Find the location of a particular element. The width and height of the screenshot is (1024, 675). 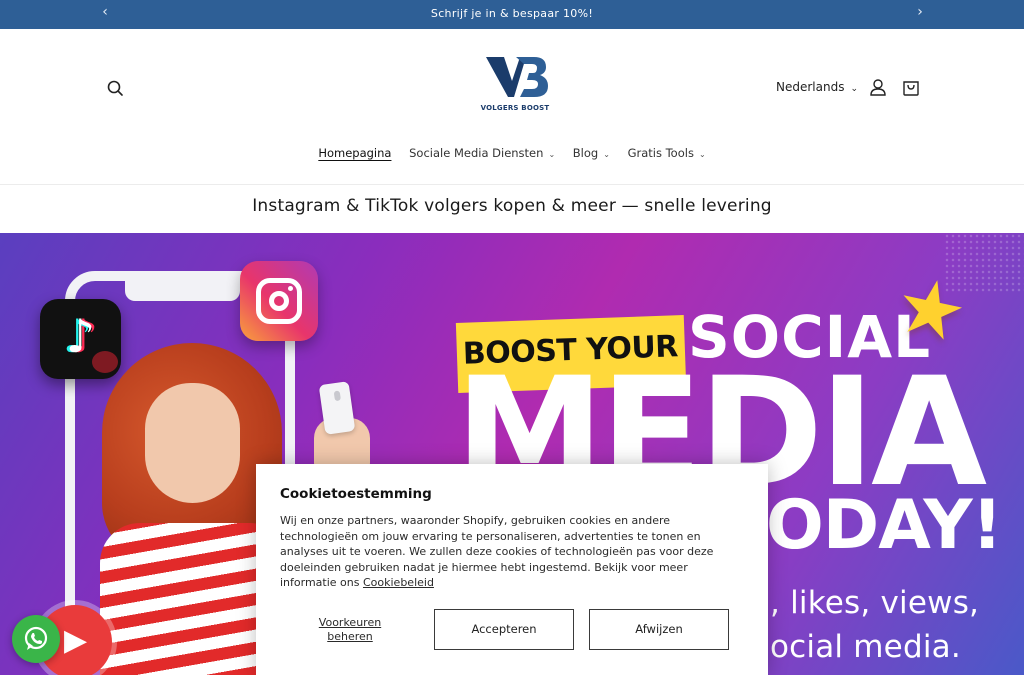

cookie-title: Cookietoestemming is located at coordinates (356, 494).